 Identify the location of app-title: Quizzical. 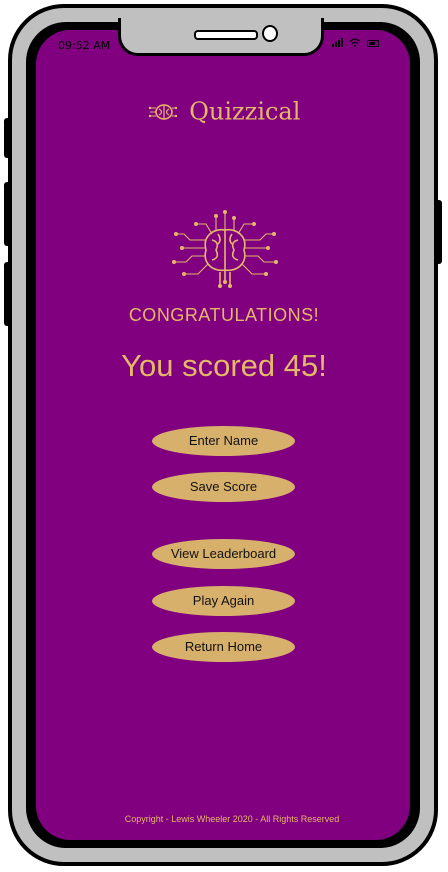
(245, 111).